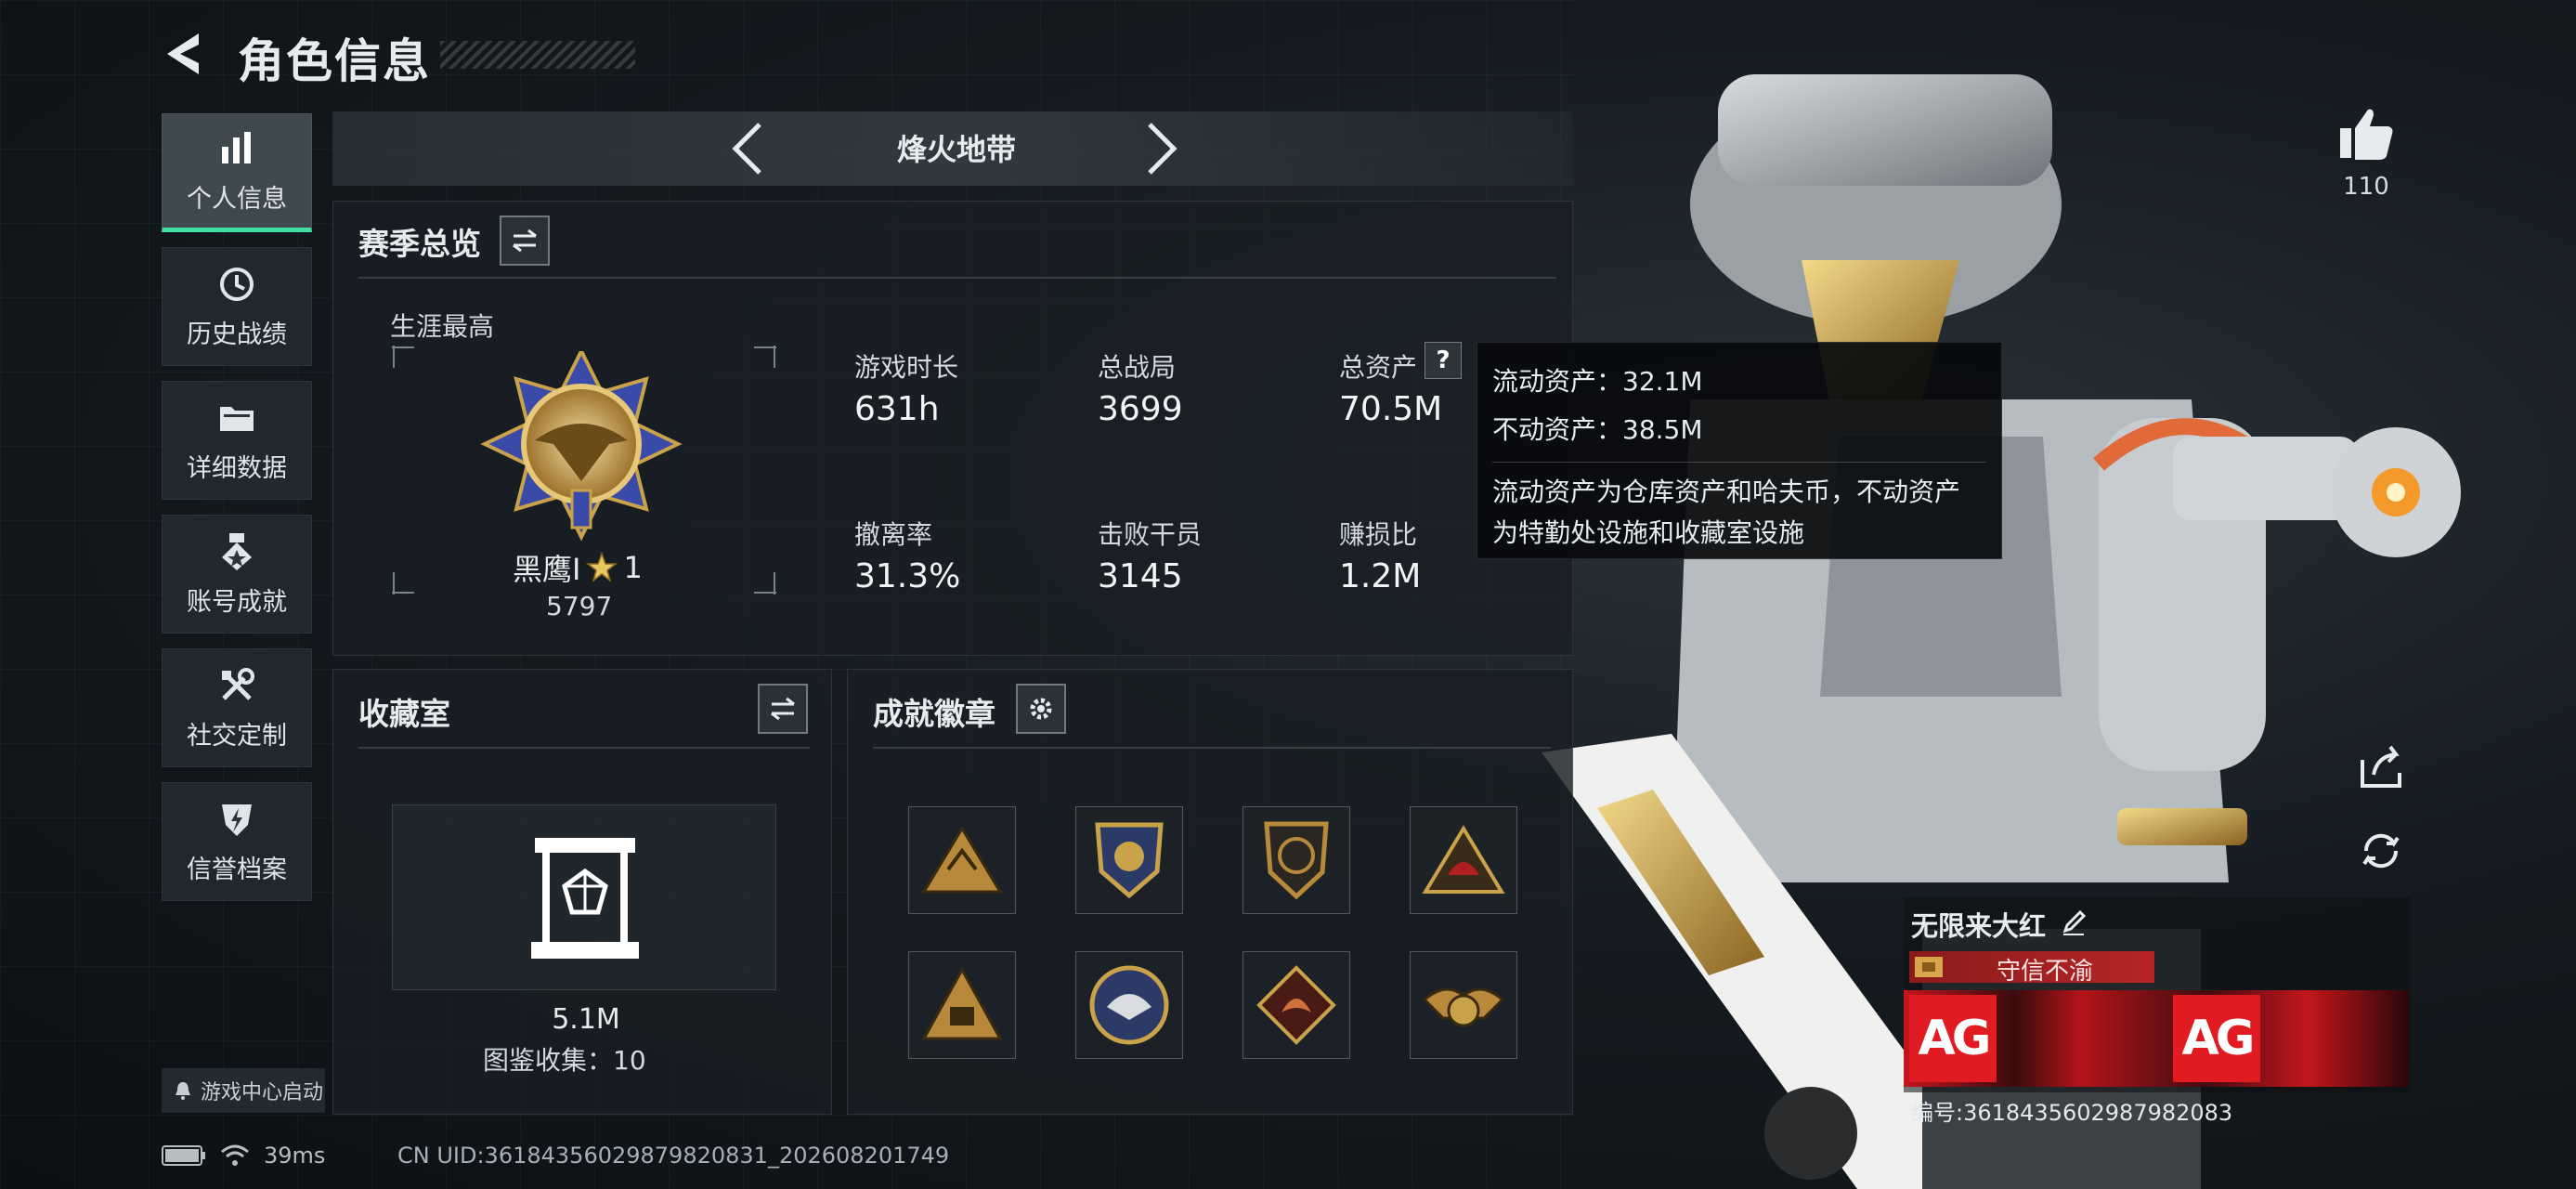 This screenshot has height=1189, width=2576. I want to click on stat-label-total-matches: 总战局, so click(1137, 368).